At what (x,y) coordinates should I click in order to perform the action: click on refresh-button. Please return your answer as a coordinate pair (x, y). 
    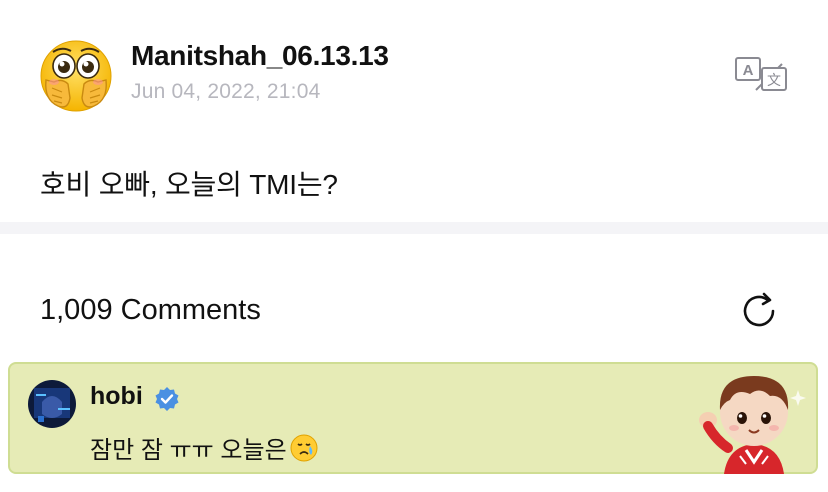
    Looking at the image, I should click on (760, 311).